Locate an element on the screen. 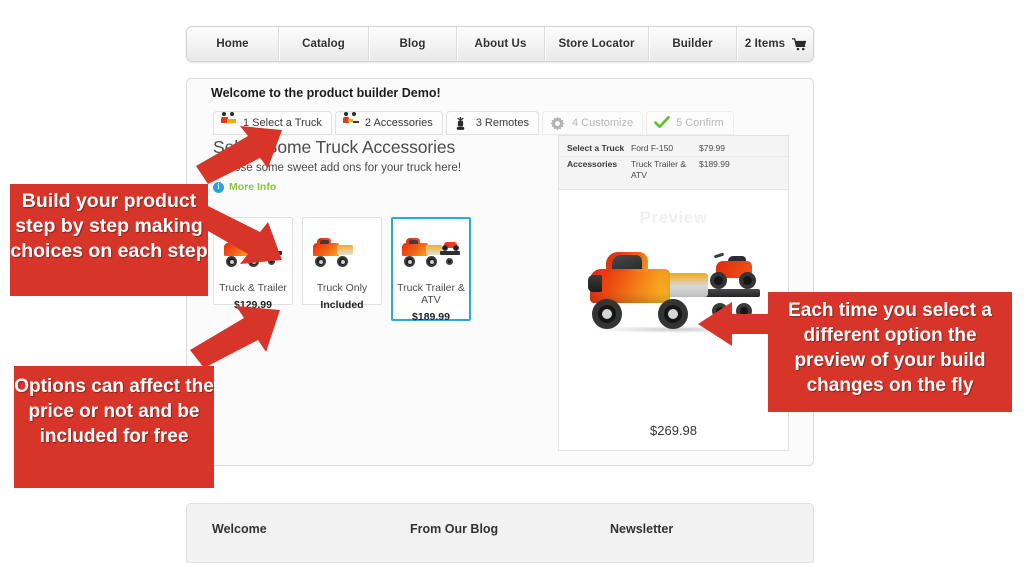 The image size is (1024, 563). summary-value: Ford F-150 is located at coordinates (652, 148).